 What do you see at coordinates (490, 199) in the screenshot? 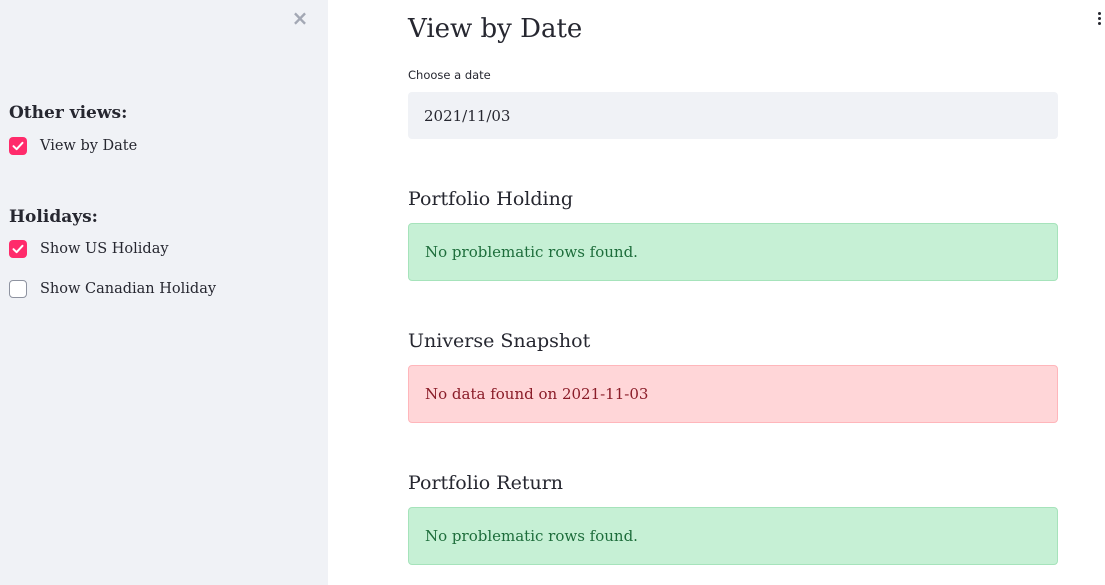
I see `portfolio-holding-heading: Portfolio Holding` at bounding box center [490, 199].